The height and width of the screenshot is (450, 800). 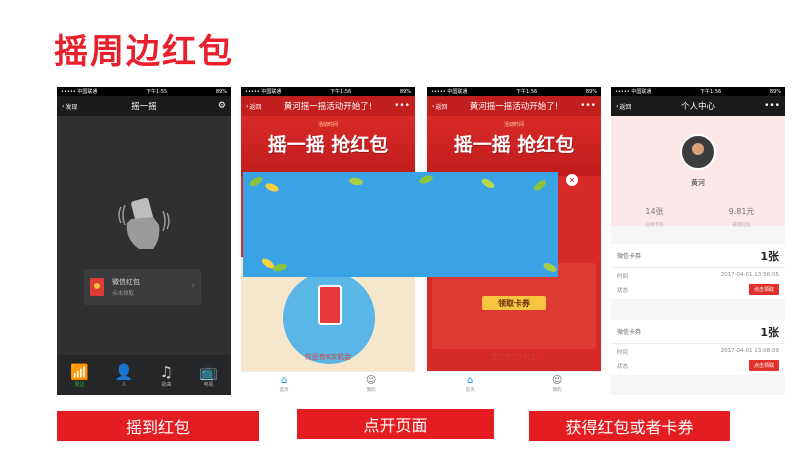 I want to click on nav-title: 摇一摇, so click(x=144, y=107).